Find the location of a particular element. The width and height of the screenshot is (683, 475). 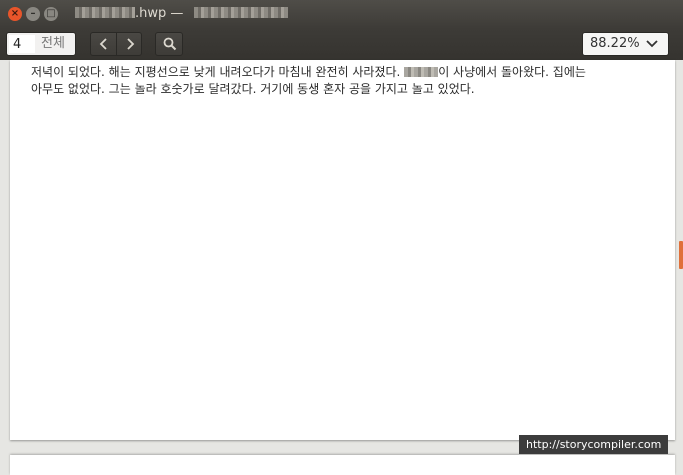

previous-page-button is located at coordinates (103, 44).